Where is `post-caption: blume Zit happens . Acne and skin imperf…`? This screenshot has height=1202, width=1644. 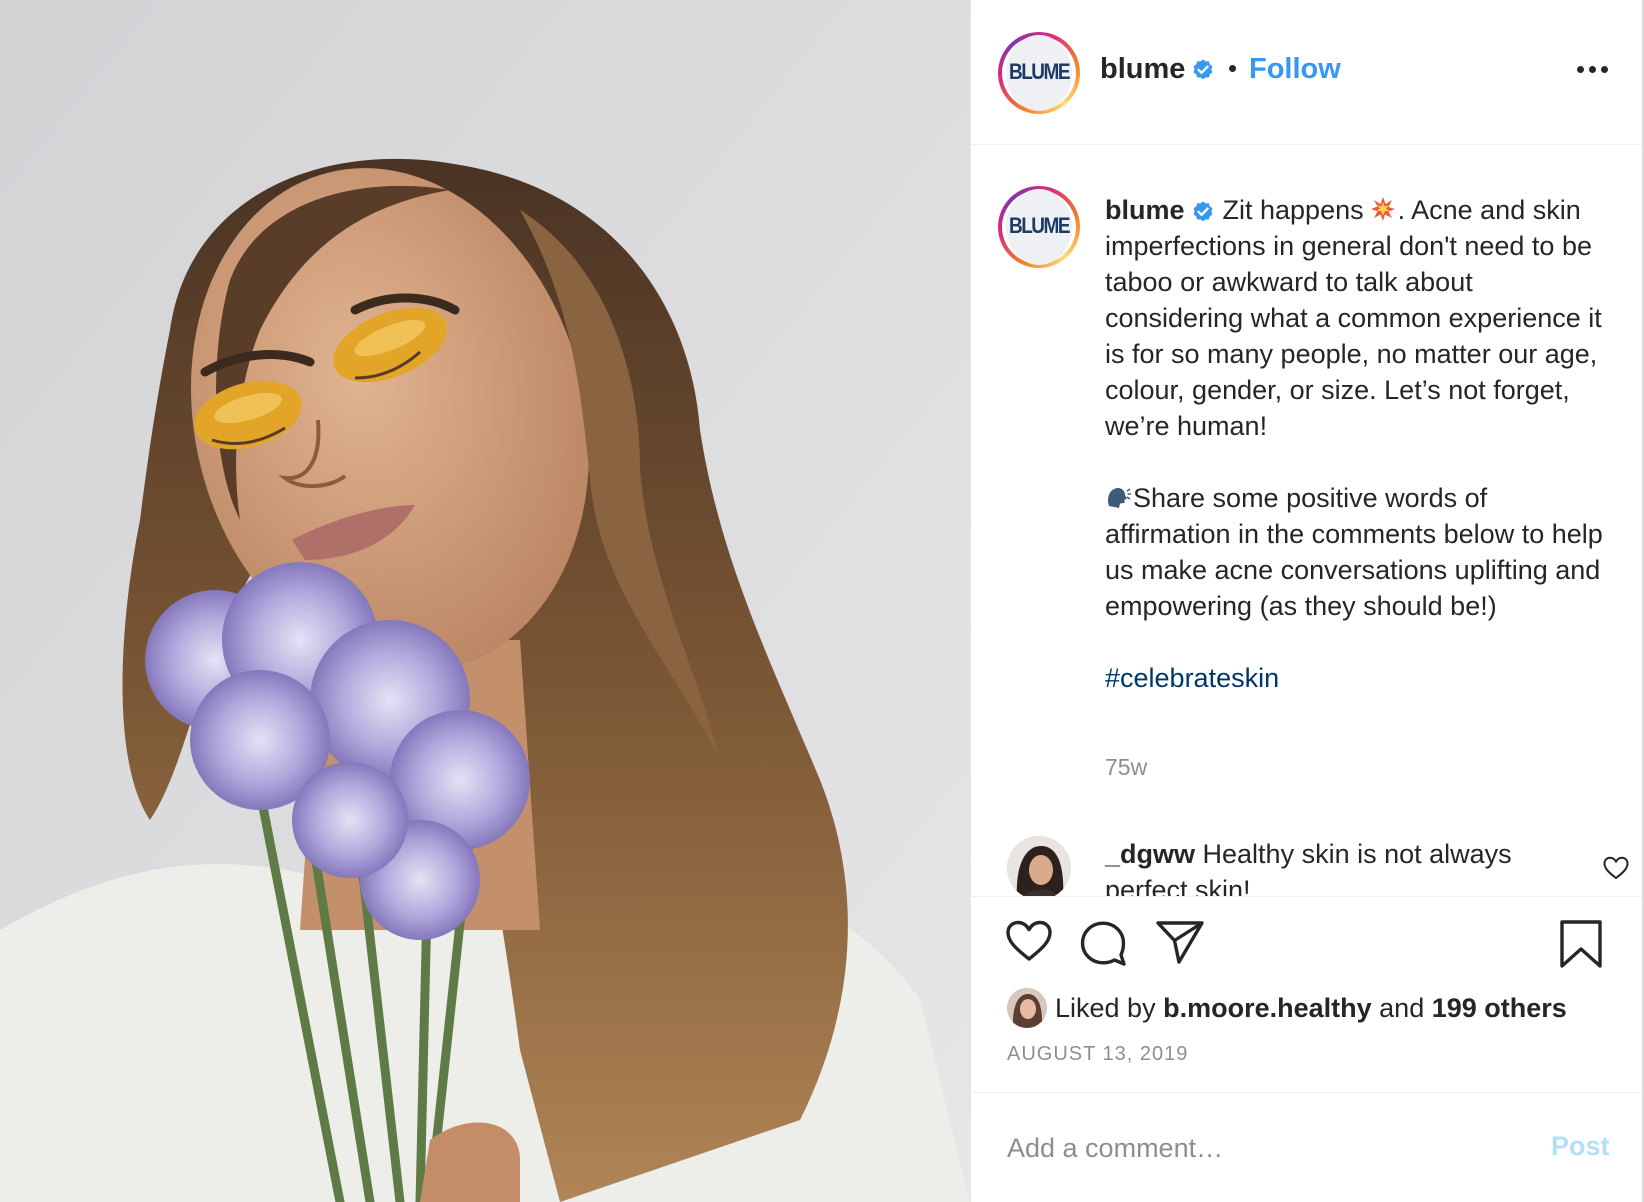
post-caption: blume Zit happens . Acne and skin imperf… is located at coordinates (1360, 444).